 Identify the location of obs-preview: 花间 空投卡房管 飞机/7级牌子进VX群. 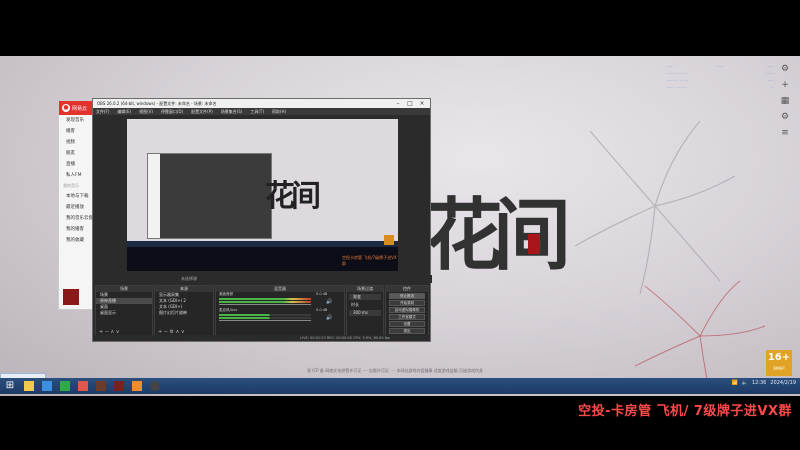
(262, 195).